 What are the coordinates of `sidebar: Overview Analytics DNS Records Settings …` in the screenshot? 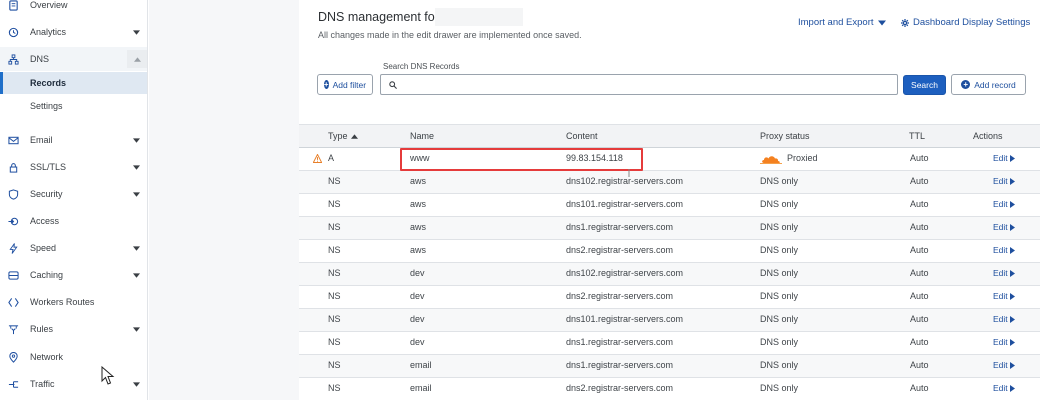 It's located at (74, 200).